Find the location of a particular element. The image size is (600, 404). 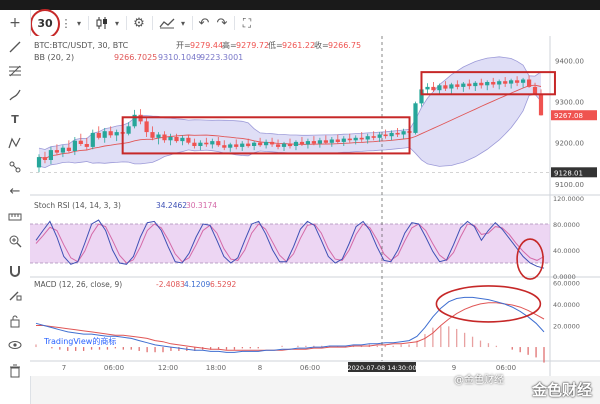

pattern-icon is located at coordinates (15, 143).